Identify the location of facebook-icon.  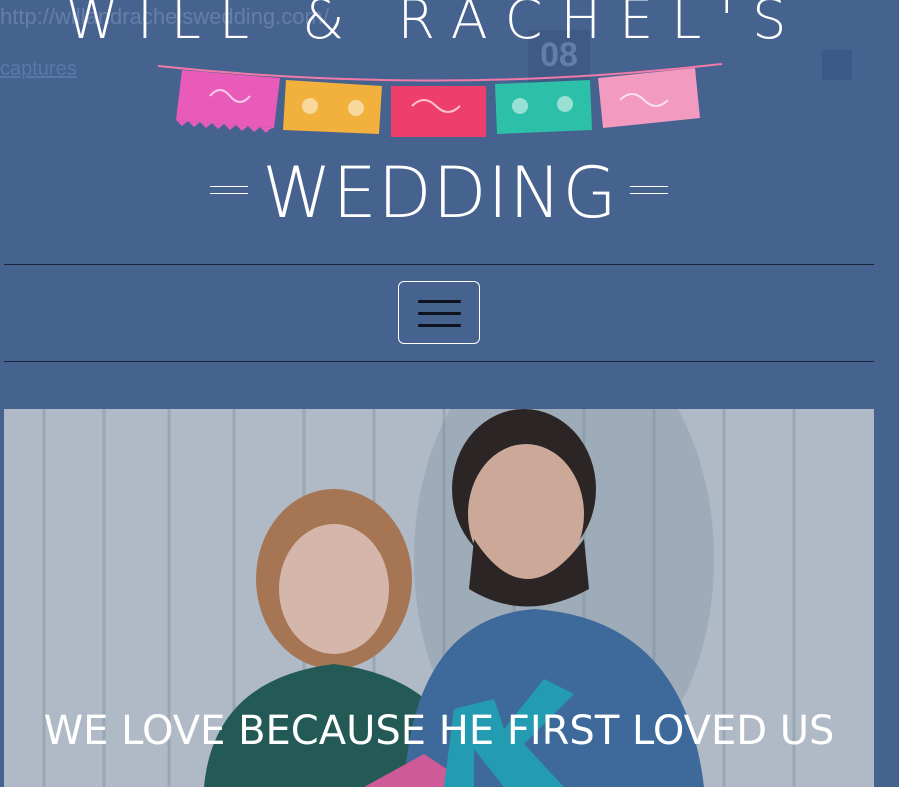
(837, 65).